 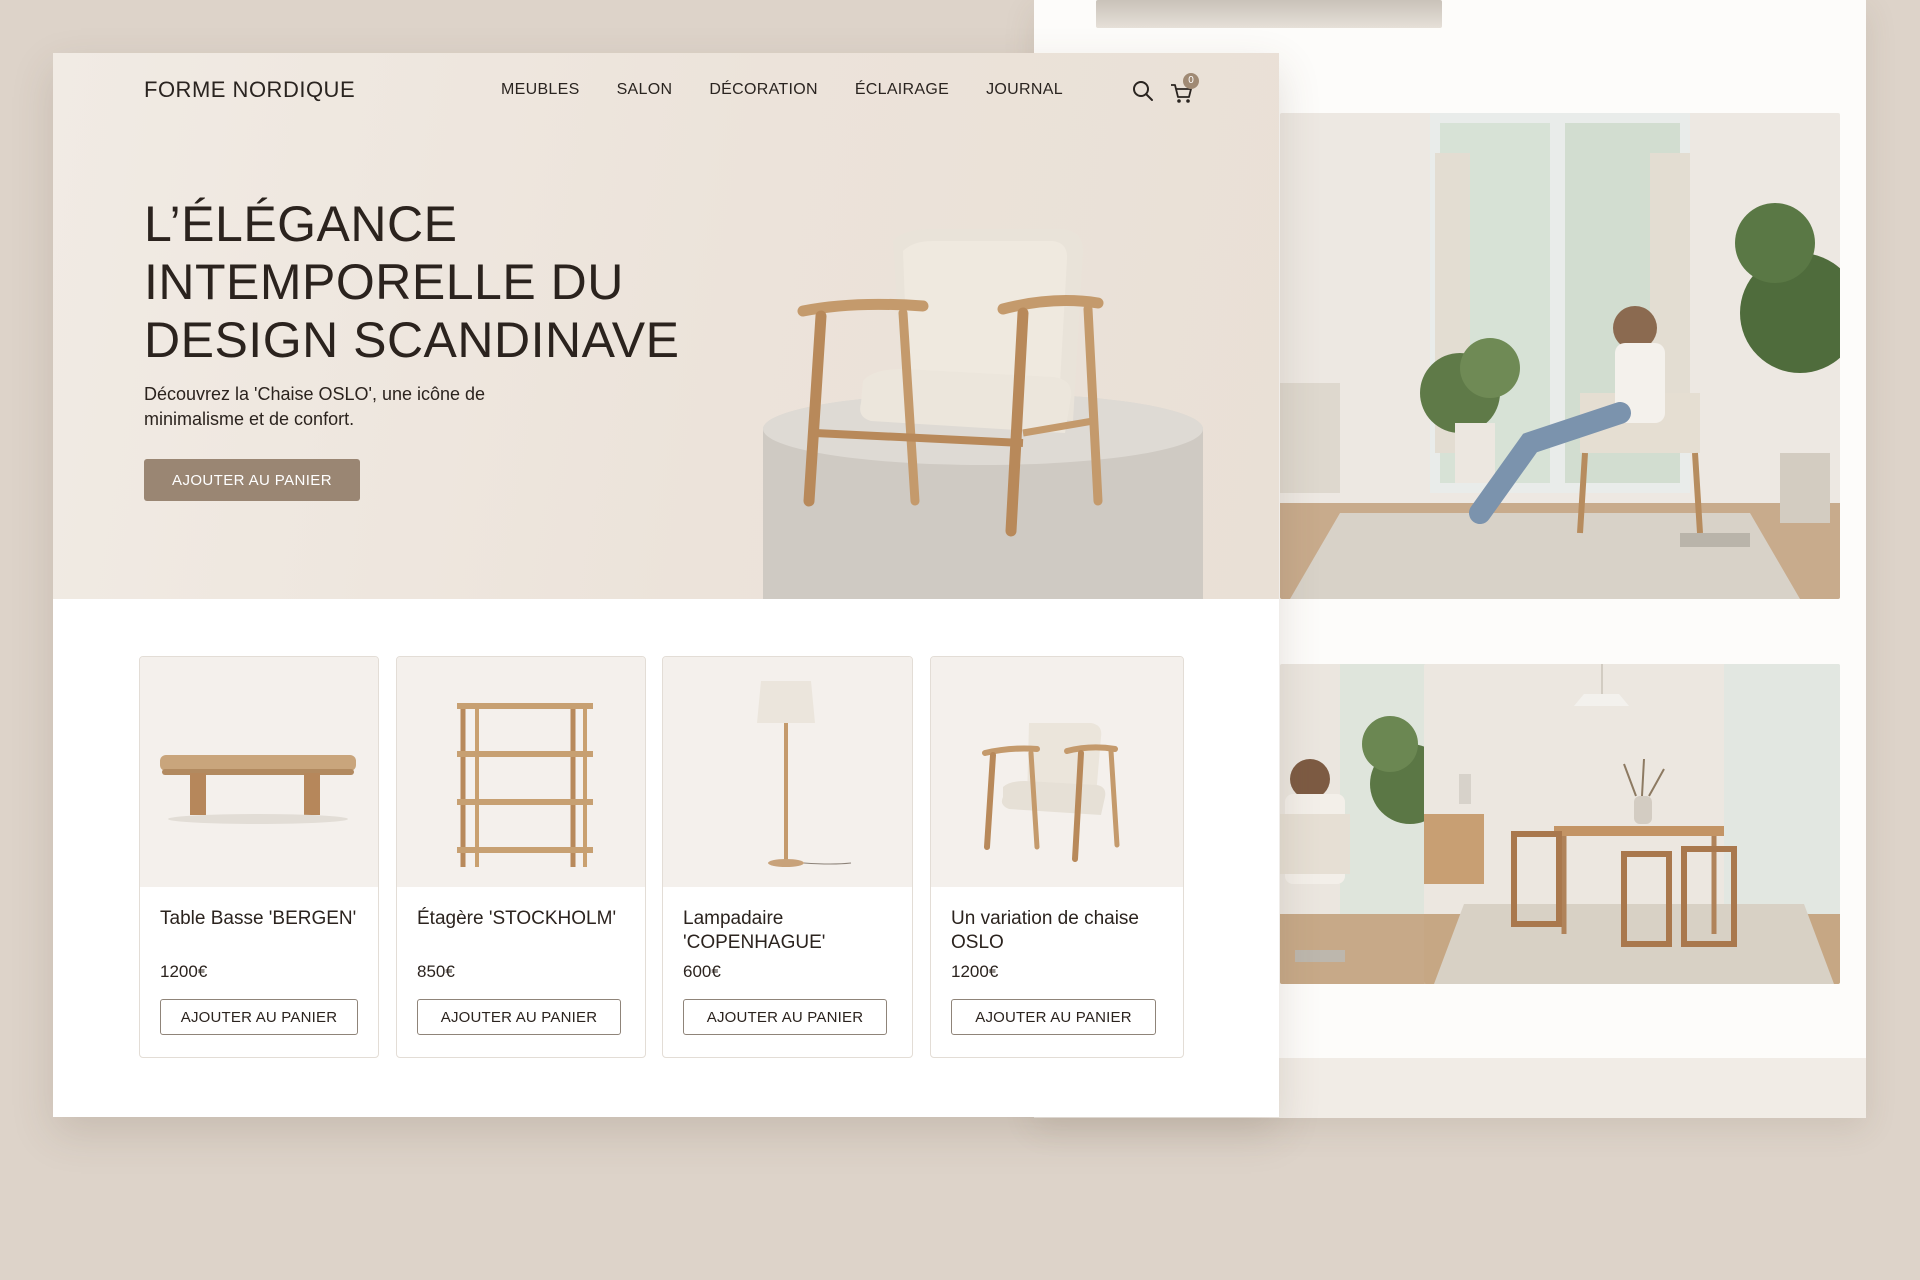 I want to click on product-image-coffee-table, so click(x=259, y=772).